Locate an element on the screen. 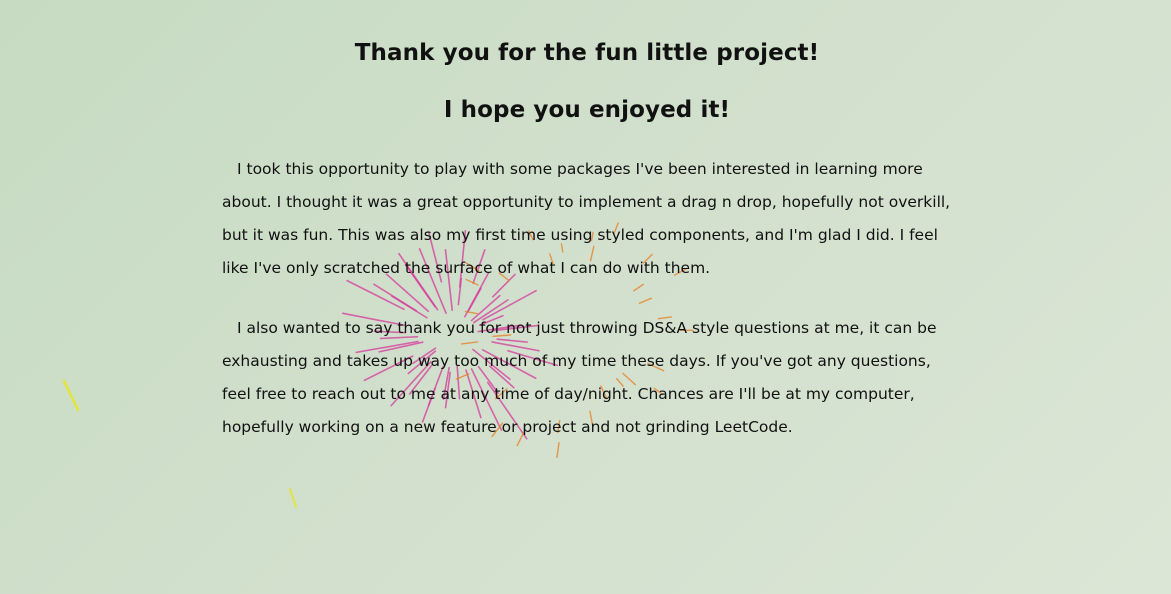  page-subtitle: I hope you enjoyed it! is located at coordinates (587, 110).